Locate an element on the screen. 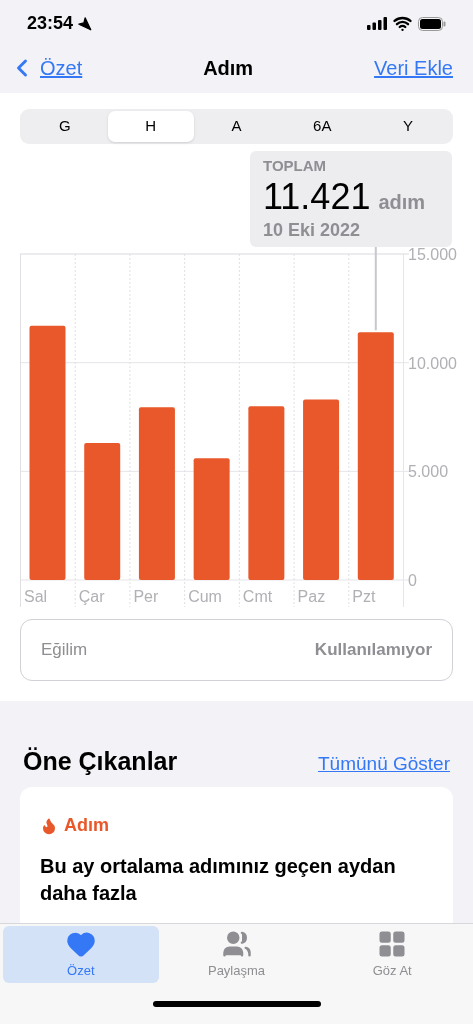 This screenshot has height=1024, width=473. status-time: 23:54 is located at coordinates (50, 24).